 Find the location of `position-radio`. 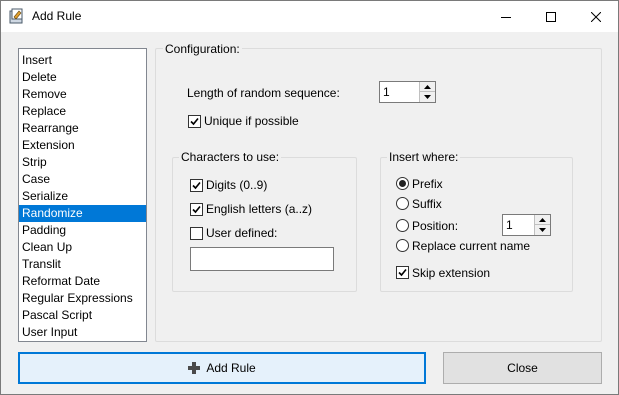

position-radio is located at coordinates (402, 225).